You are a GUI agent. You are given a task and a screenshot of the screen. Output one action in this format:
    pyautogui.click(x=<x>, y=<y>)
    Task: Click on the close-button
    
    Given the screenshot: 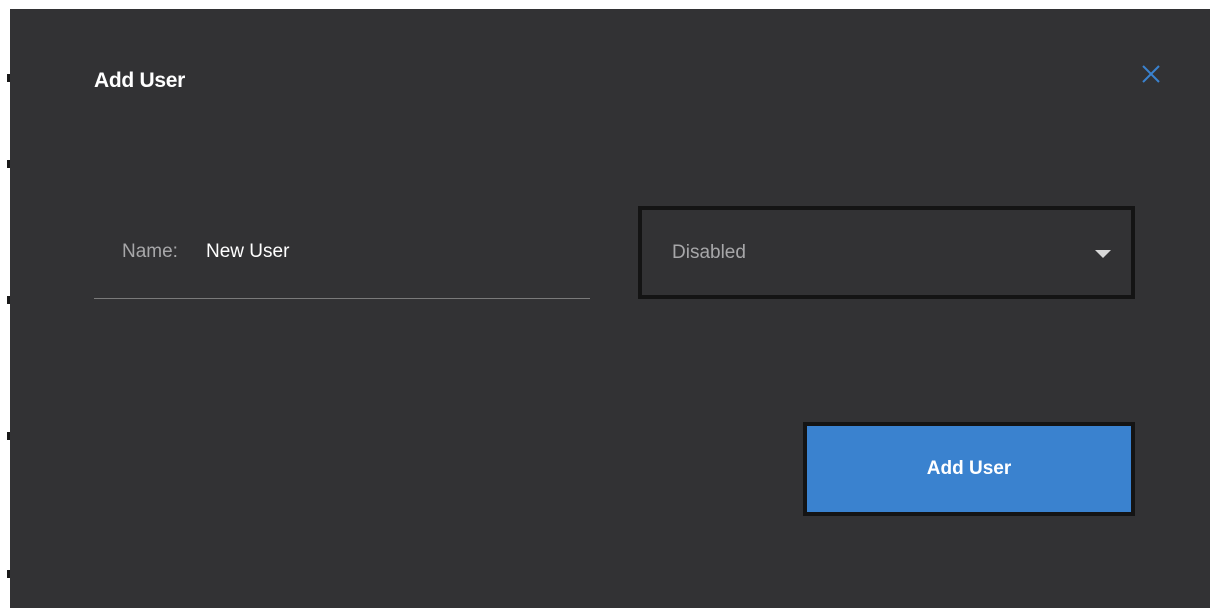 What is the action you would take?
    pyautogui.click(x=1153, y=75)
    